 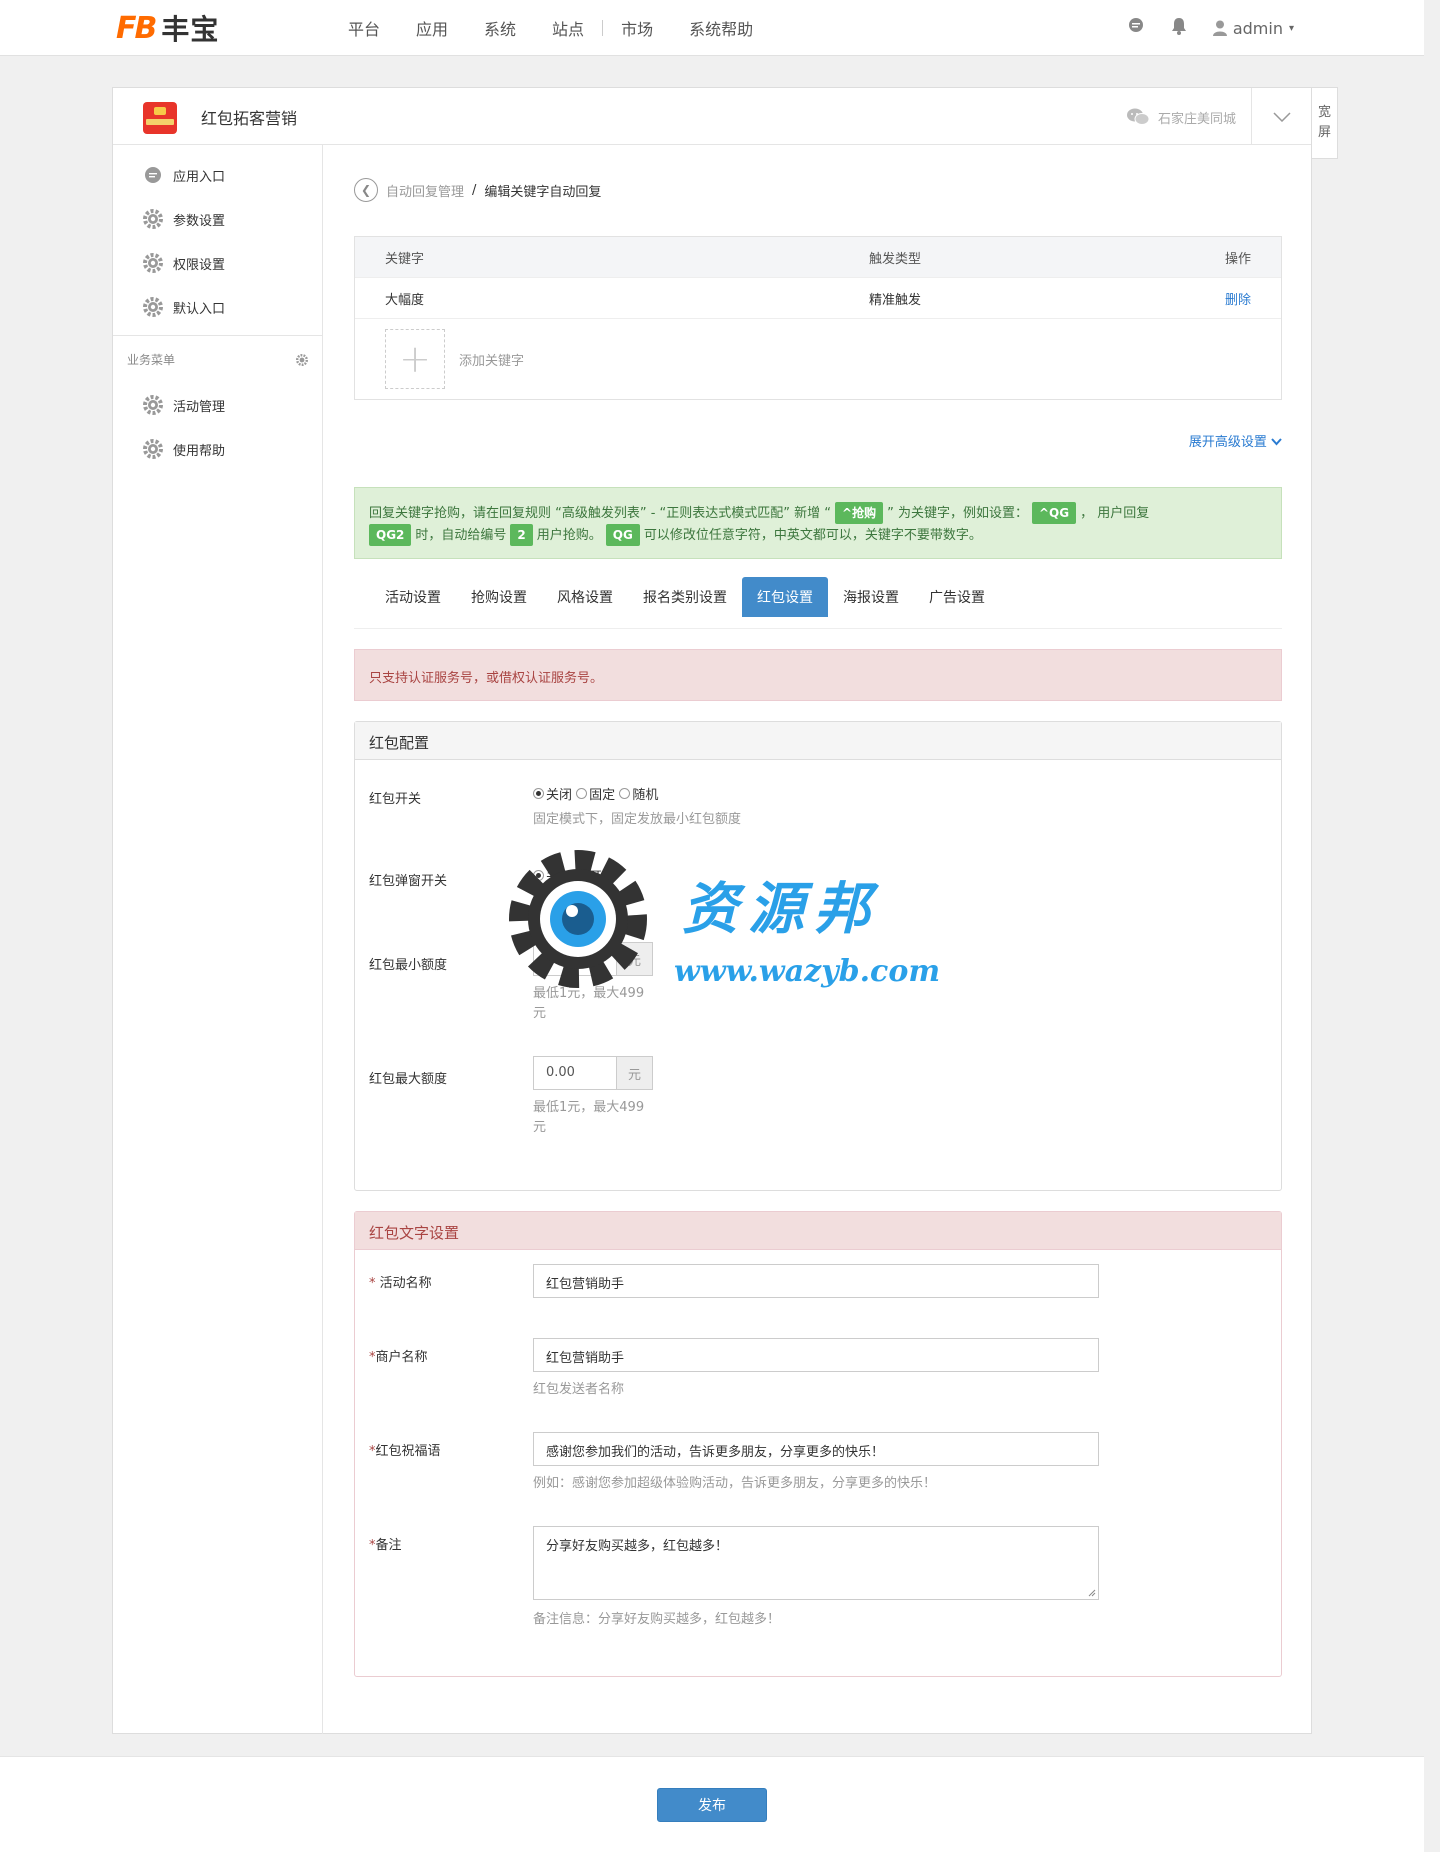 I want to click on sidebar-item-label: 权限设置, so click(x=199, y=265).